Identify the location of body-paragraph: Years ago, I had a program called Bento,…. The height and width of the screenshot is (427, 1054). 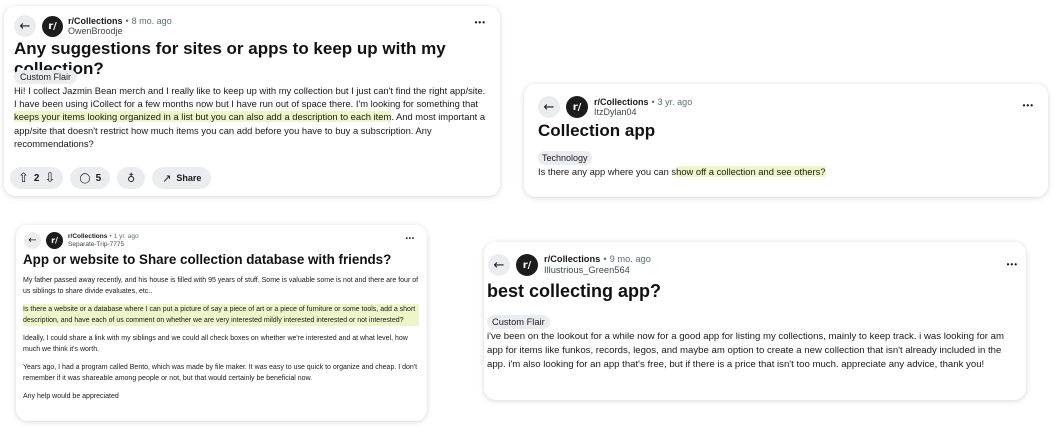
(220, 373).